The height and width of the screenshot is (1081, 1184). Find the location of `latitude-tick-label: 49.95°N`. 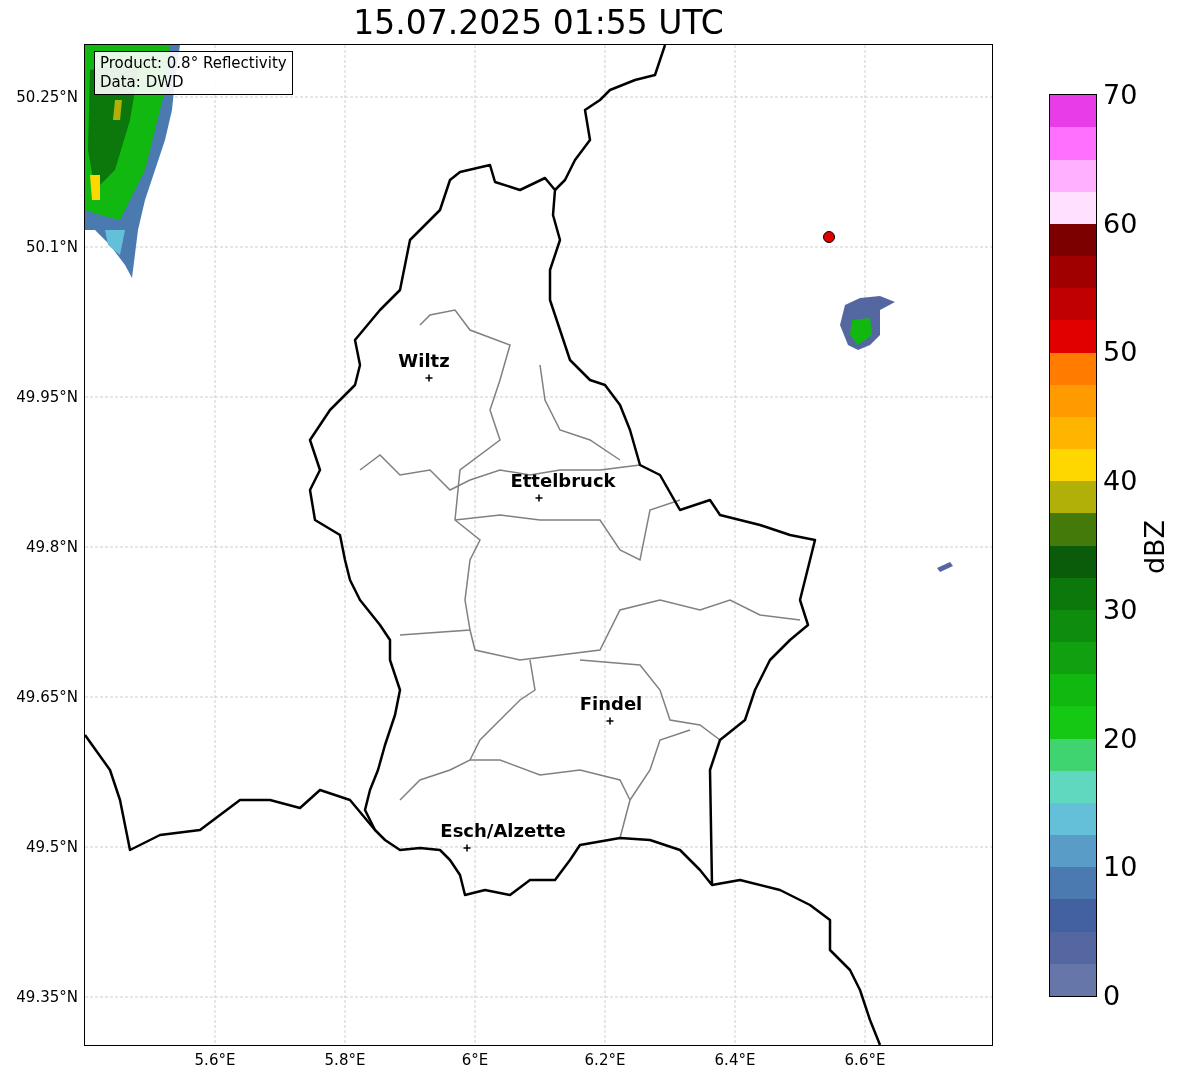

latitude-tick-label: 49.95°N is located at coordinates (47, 397).